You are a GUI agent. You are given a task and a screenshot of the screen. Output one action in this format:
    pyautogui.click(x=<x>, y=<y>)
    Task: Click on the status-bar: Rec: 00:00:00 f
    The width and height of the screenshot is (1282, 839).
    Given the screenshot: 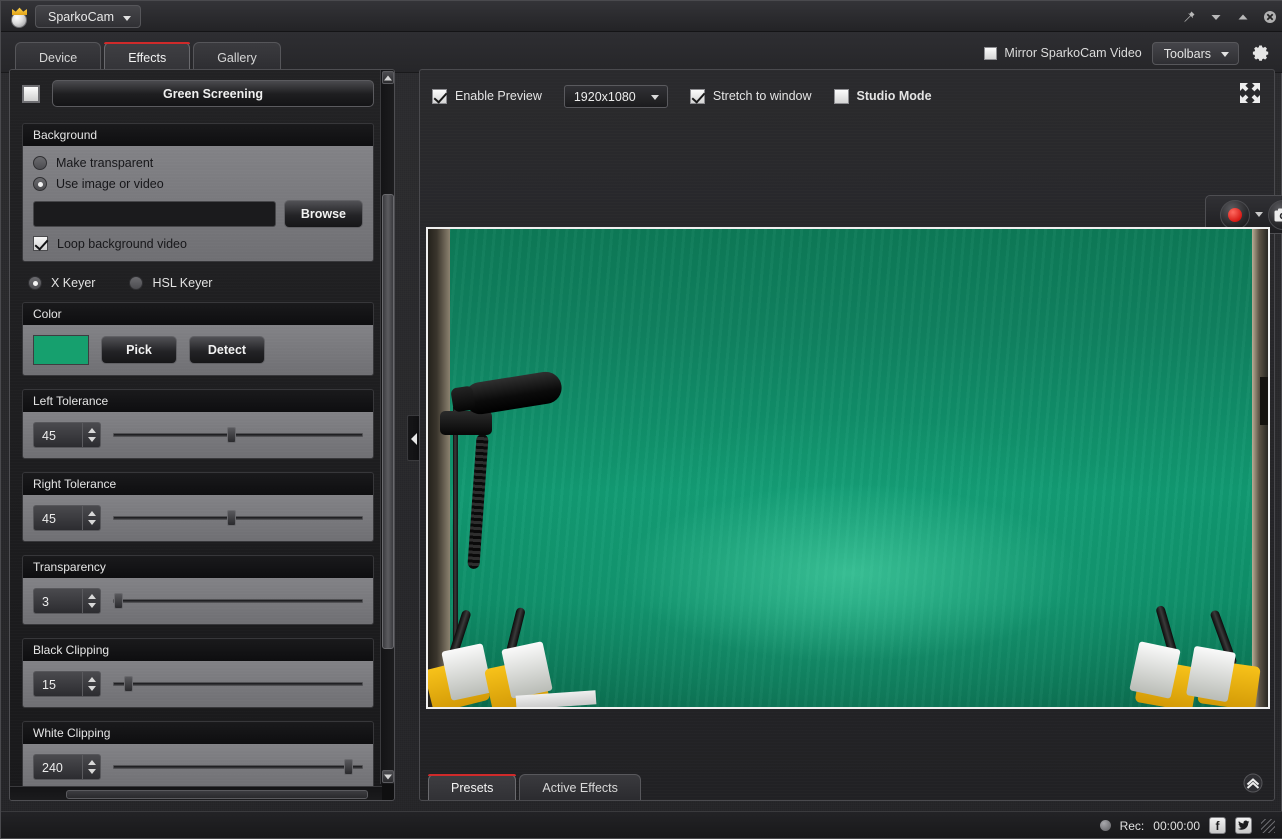 What is the action you would take?
    pyautogui.click(x=641, y=824)
    